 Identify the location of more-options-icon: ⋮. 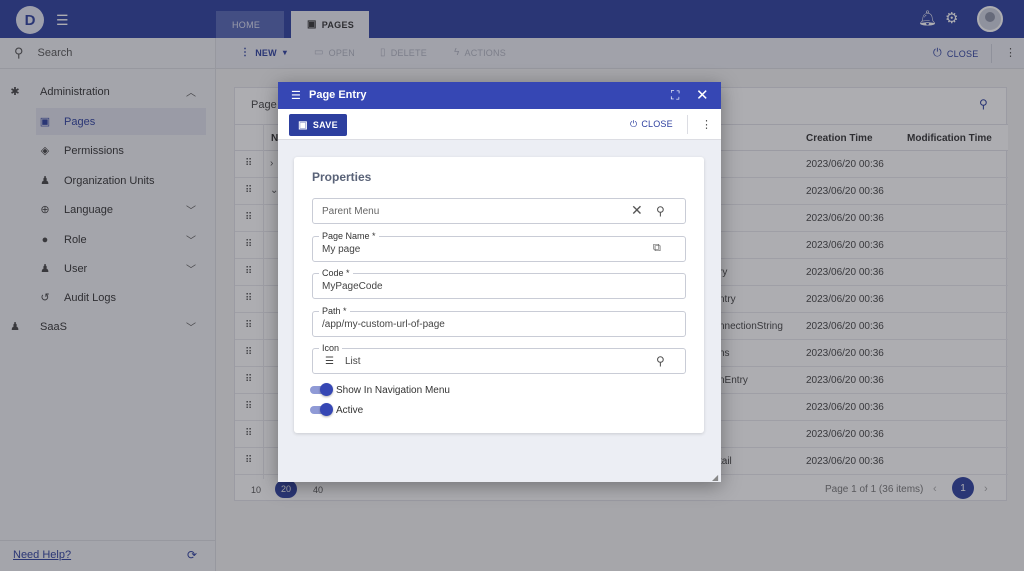
(706, 124).